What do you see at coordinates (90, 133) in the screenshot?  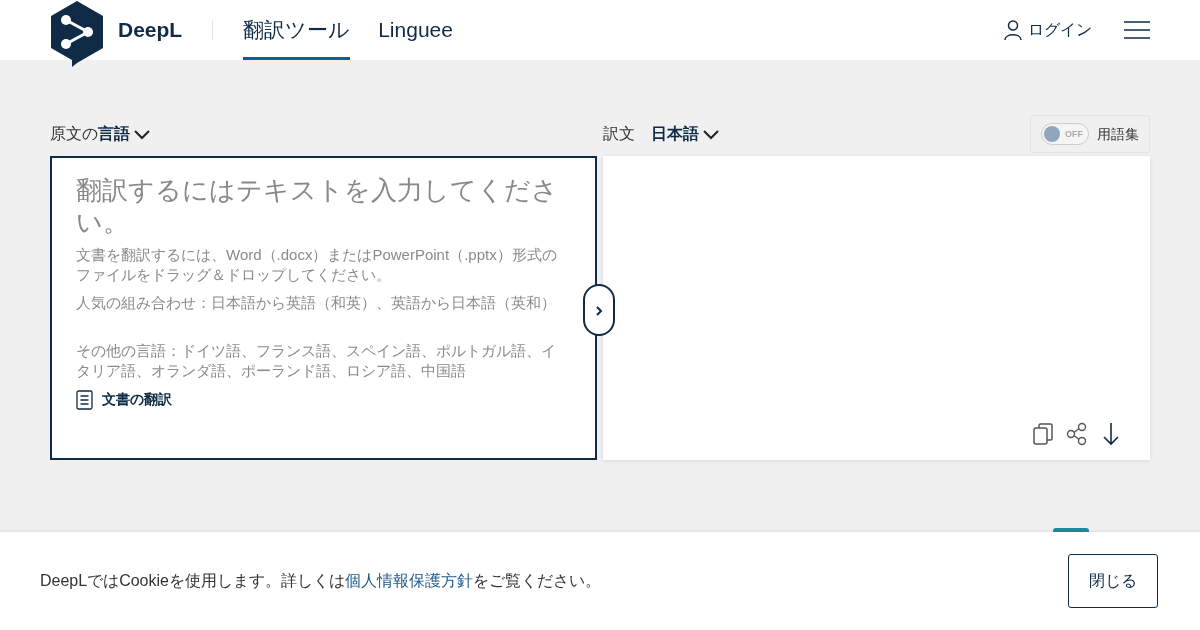 I see `source-language-label: 原文の言語` at bounding box center [90, 133].